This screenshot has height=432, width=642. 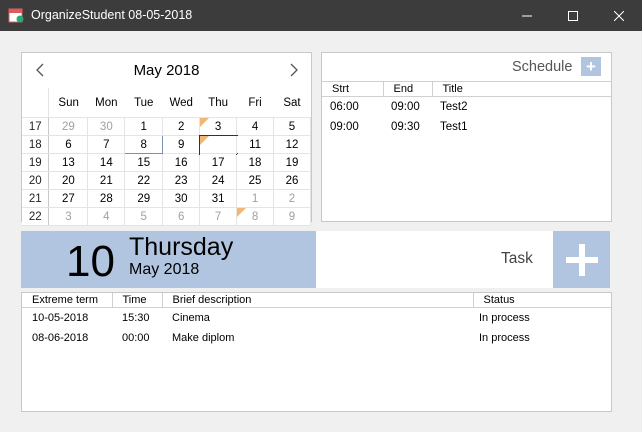 I want to click on selected-month-year: May 2018, so click(x=164, y=269).